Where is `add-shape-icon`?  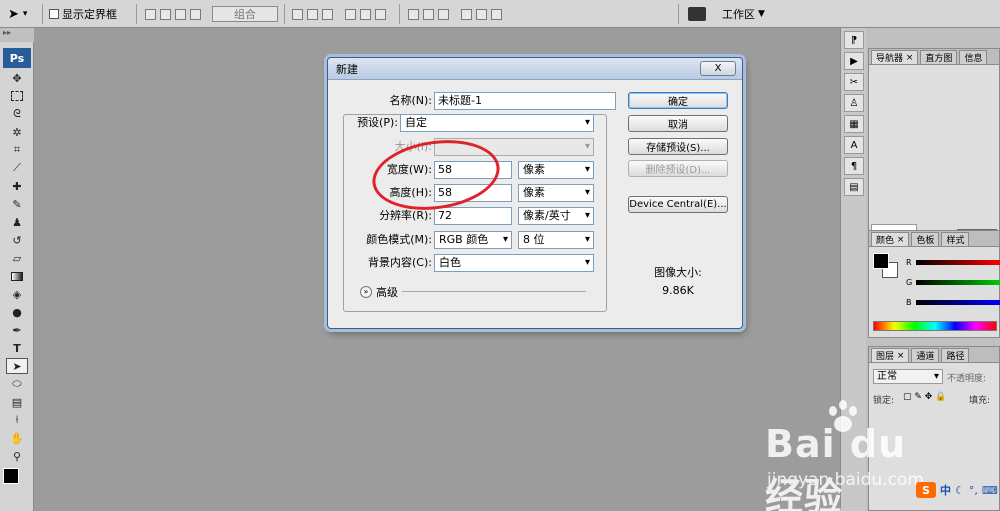 add-shape-icon is located at coordinates (150, 14).